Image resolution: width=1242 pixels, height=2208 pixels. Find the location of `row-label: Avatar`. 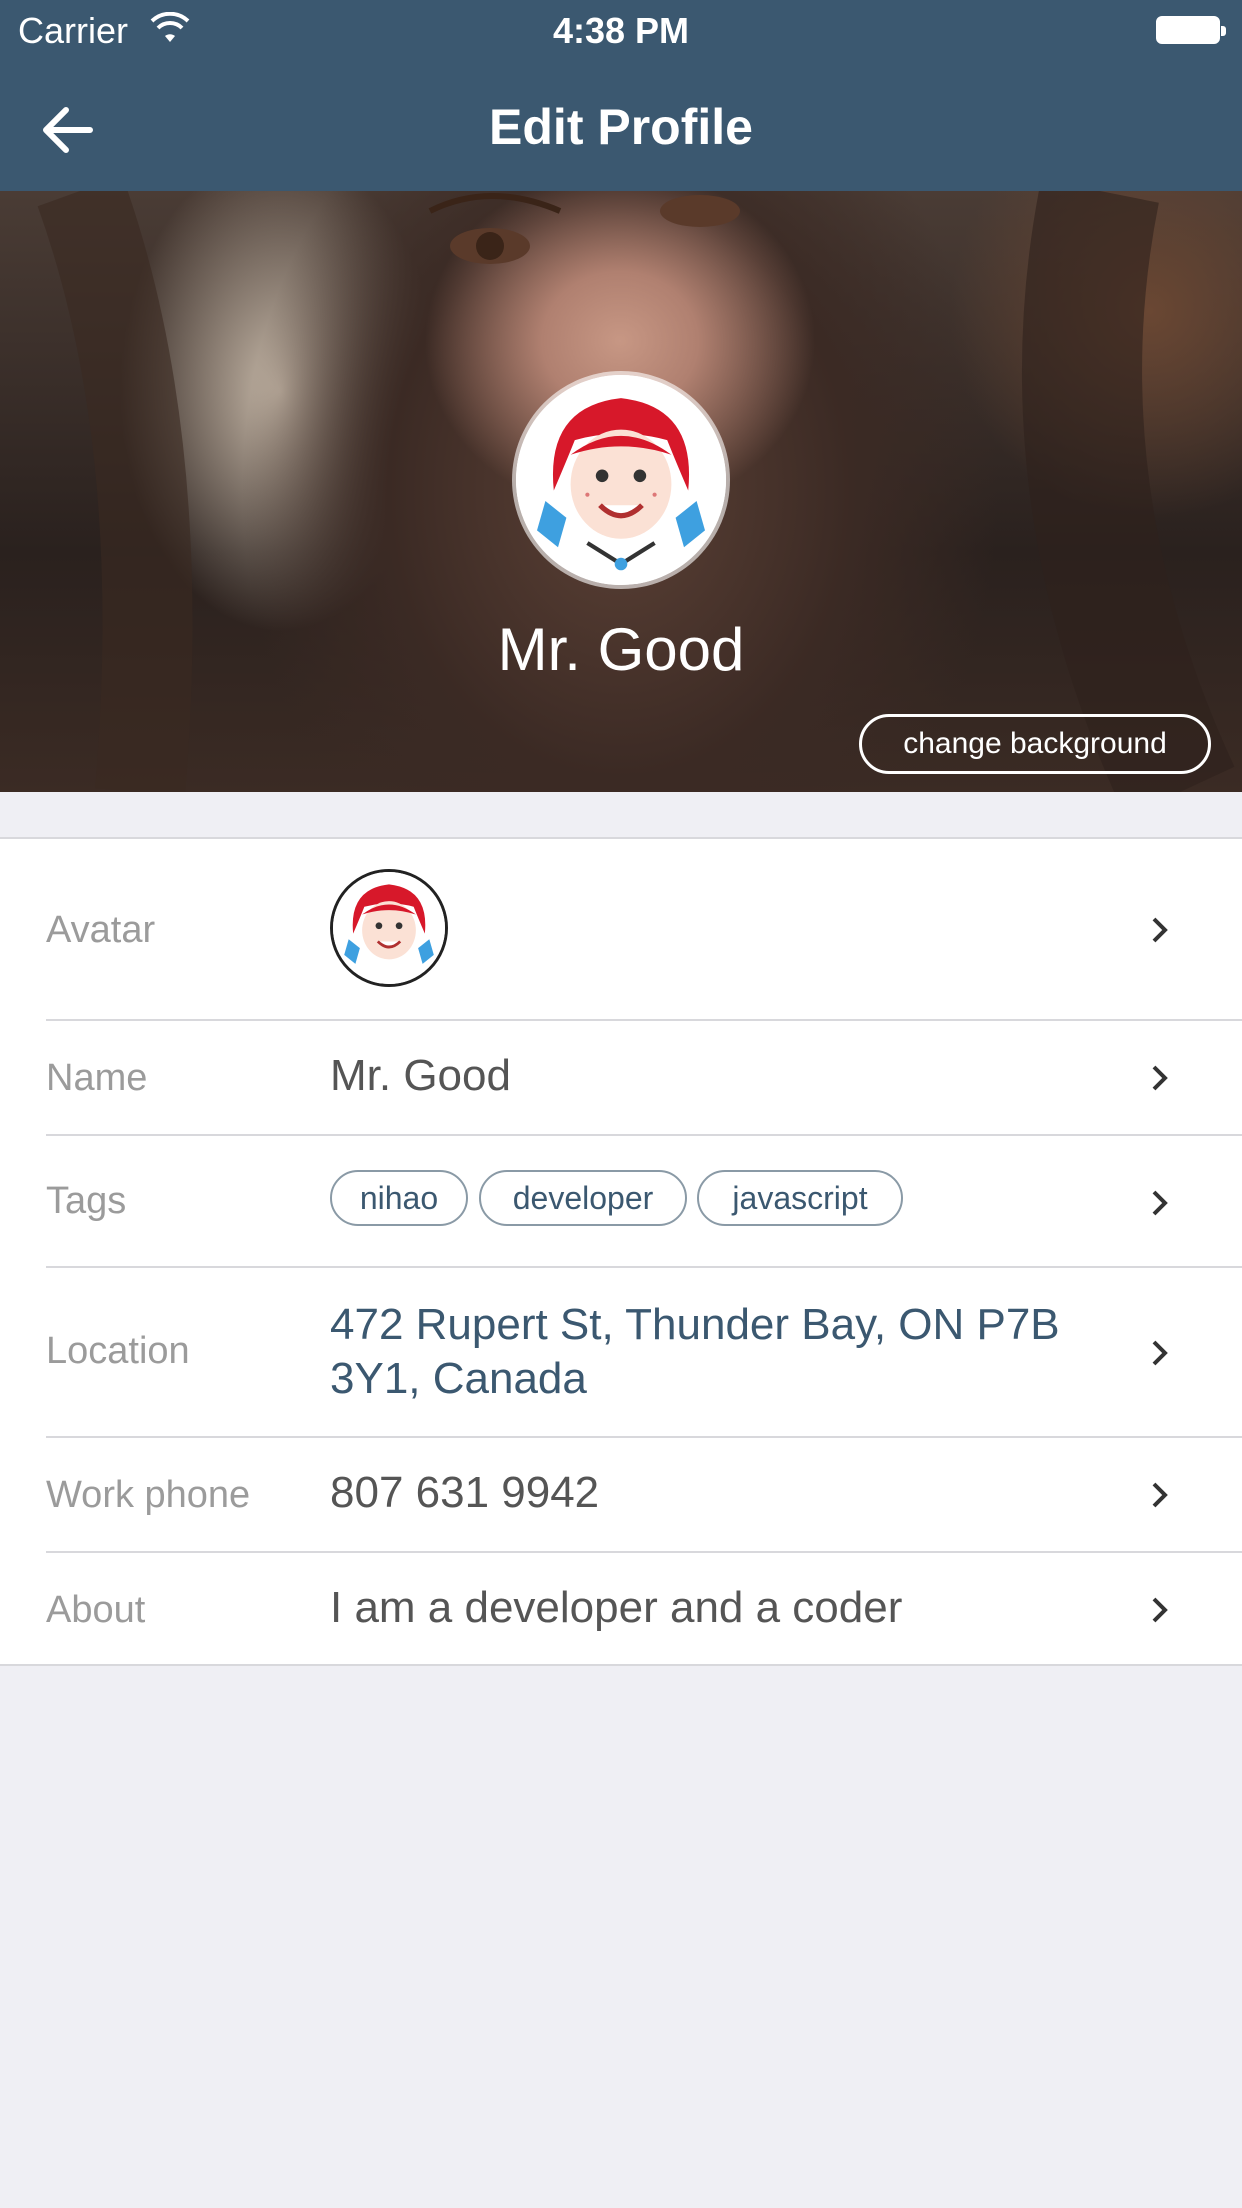

row-label: Avatar is located at coordinates (101, 930).